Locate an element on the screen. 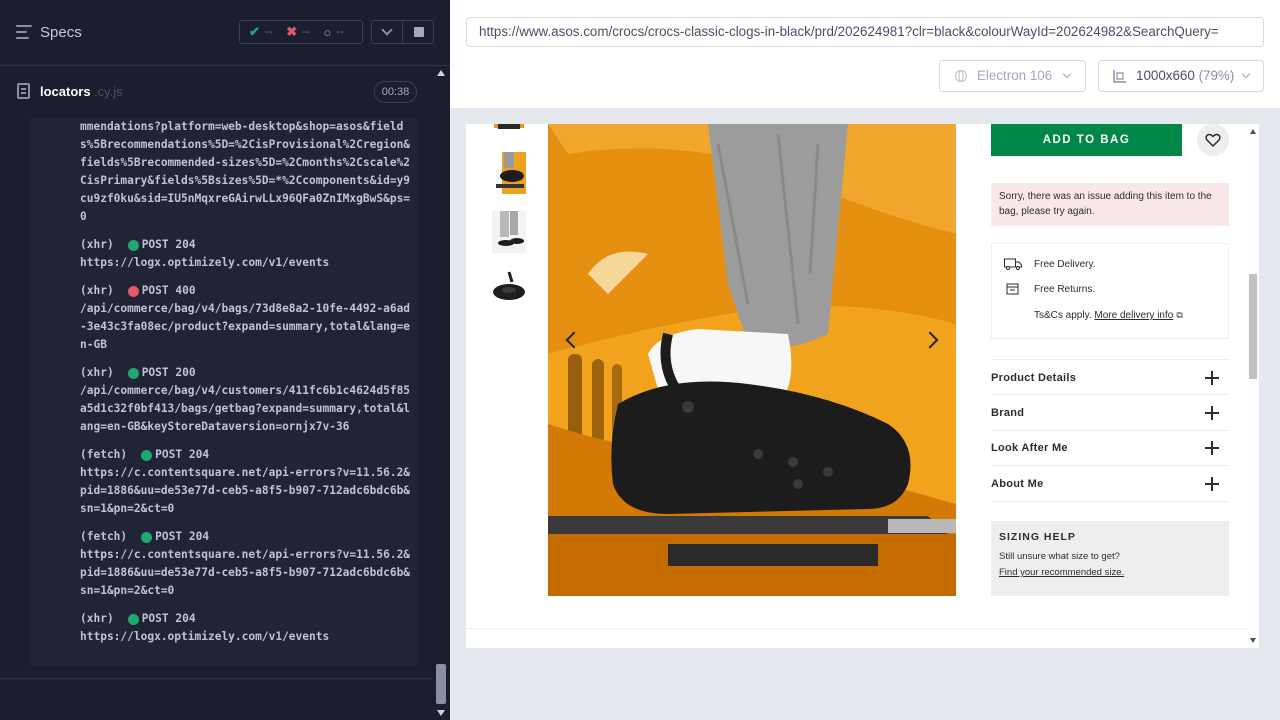 The height and width of the screenshot is (720, 1280). browser-selector: Electron 106 is located at coordinates (1012, 76).